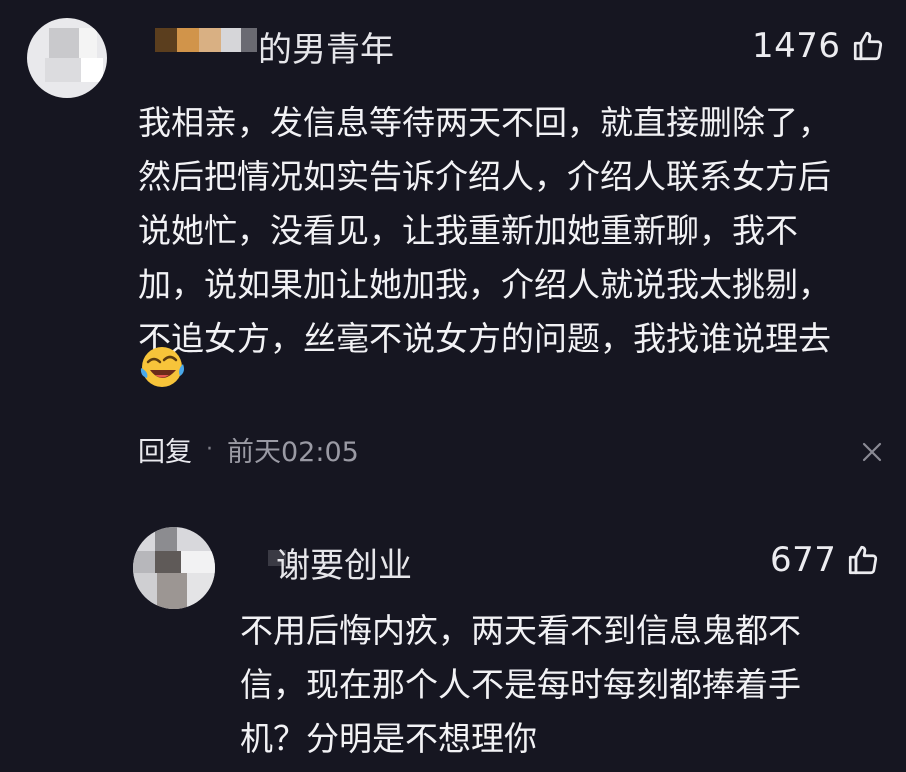 The height and width of the screenshot is (772, 906). What do you see at coordinates (484, 338) in the screenshot?
I see `comment-line: 不追女方，丝毫不说女方的问题，我找谁说理去` at bounding box center [484, 338].